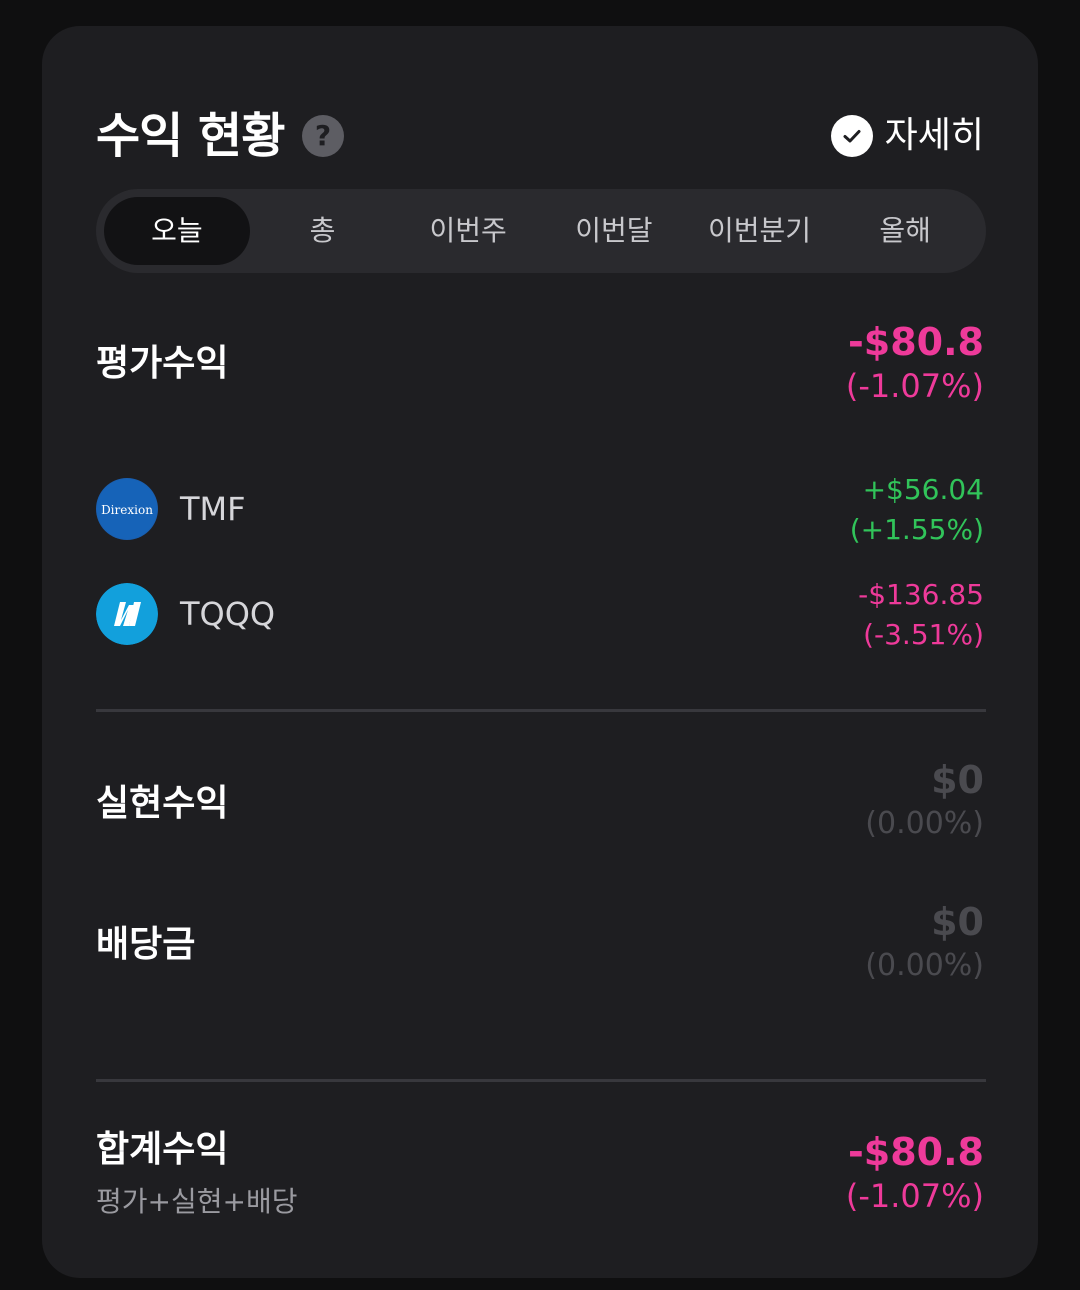 The image size is (1080, 1290). What do you see at coordinates (127, 614) in the screenshot?
I see `proshares-logo-icon` at bounding box center [127, 614].